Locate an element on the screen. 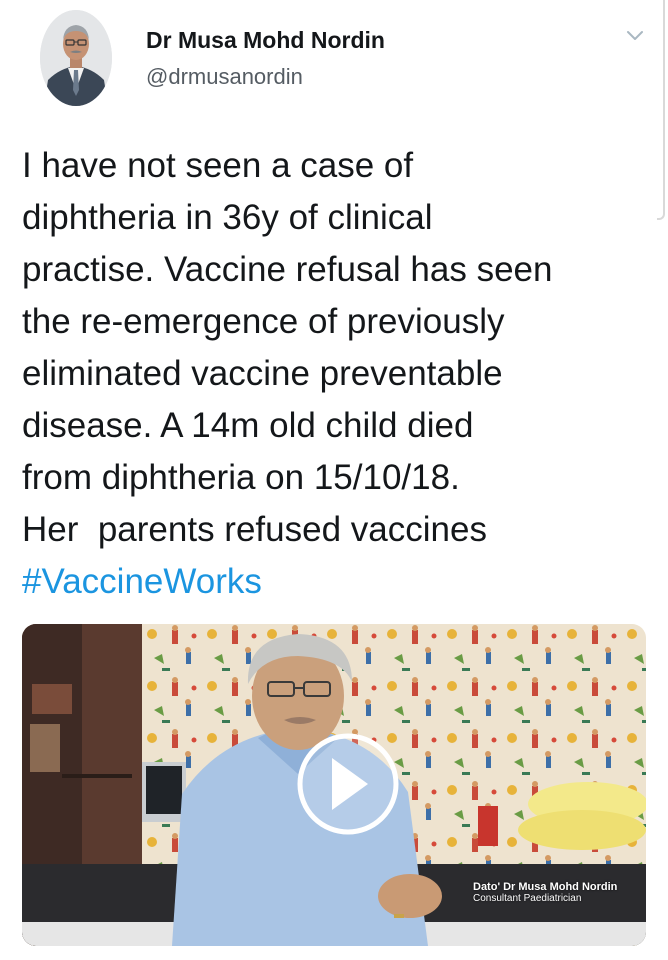 The height and width of the screenshot is (960, 668). hashtag-link: #VaccineWorks is located at coordinates (337, 582).